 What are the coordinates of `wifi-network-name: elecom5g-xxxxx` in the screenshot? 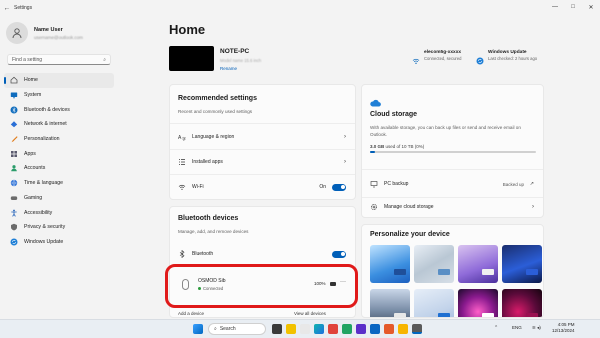 It's located at (443, 52).